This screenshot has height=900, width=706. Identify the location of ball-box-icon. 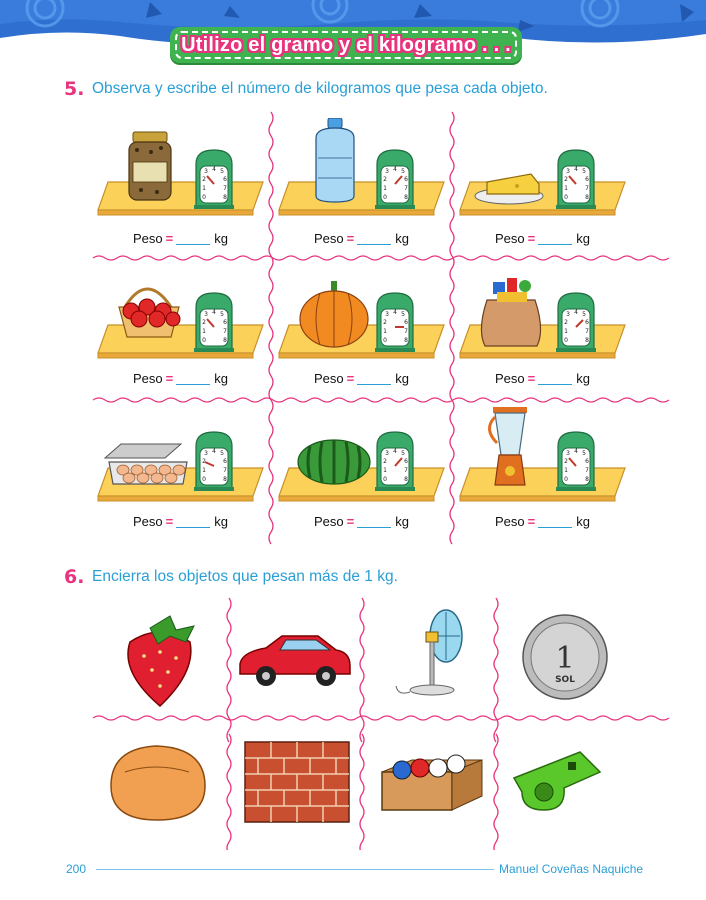
(429, 783).